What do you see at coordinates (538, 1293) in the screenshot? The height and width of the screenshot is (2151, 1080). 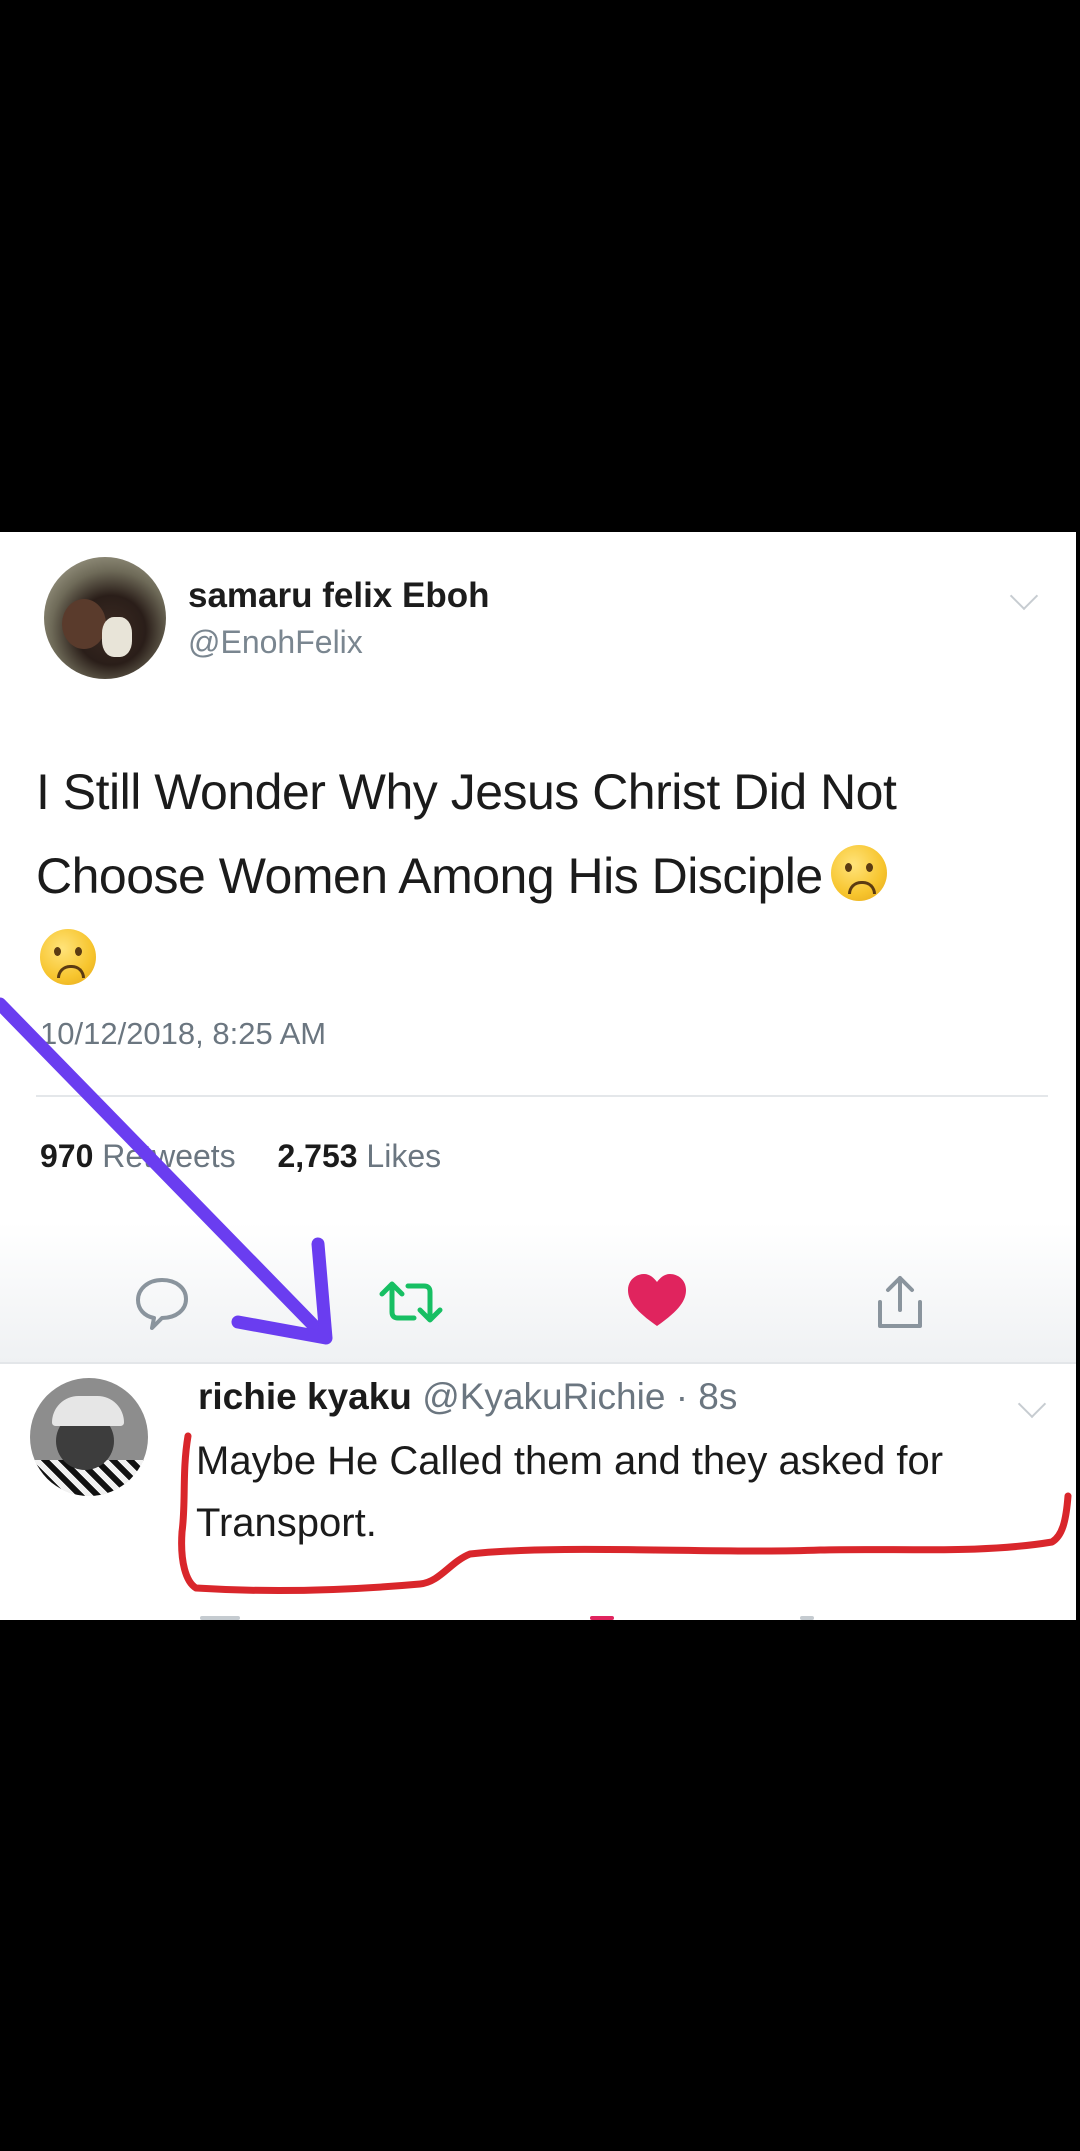 I see `tweet-action-bar` at bounding box center [538, 1293].